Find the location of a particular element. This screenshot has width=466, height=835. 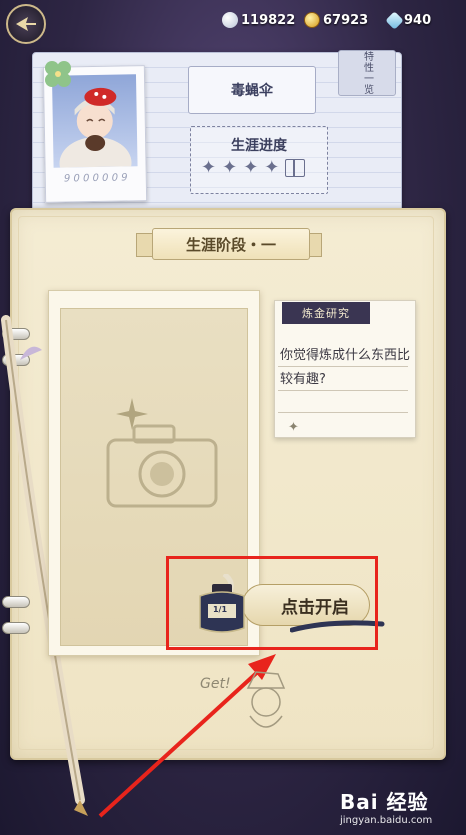

trait-overview-tab: 特性一览 is located at coordinates (367, 73).